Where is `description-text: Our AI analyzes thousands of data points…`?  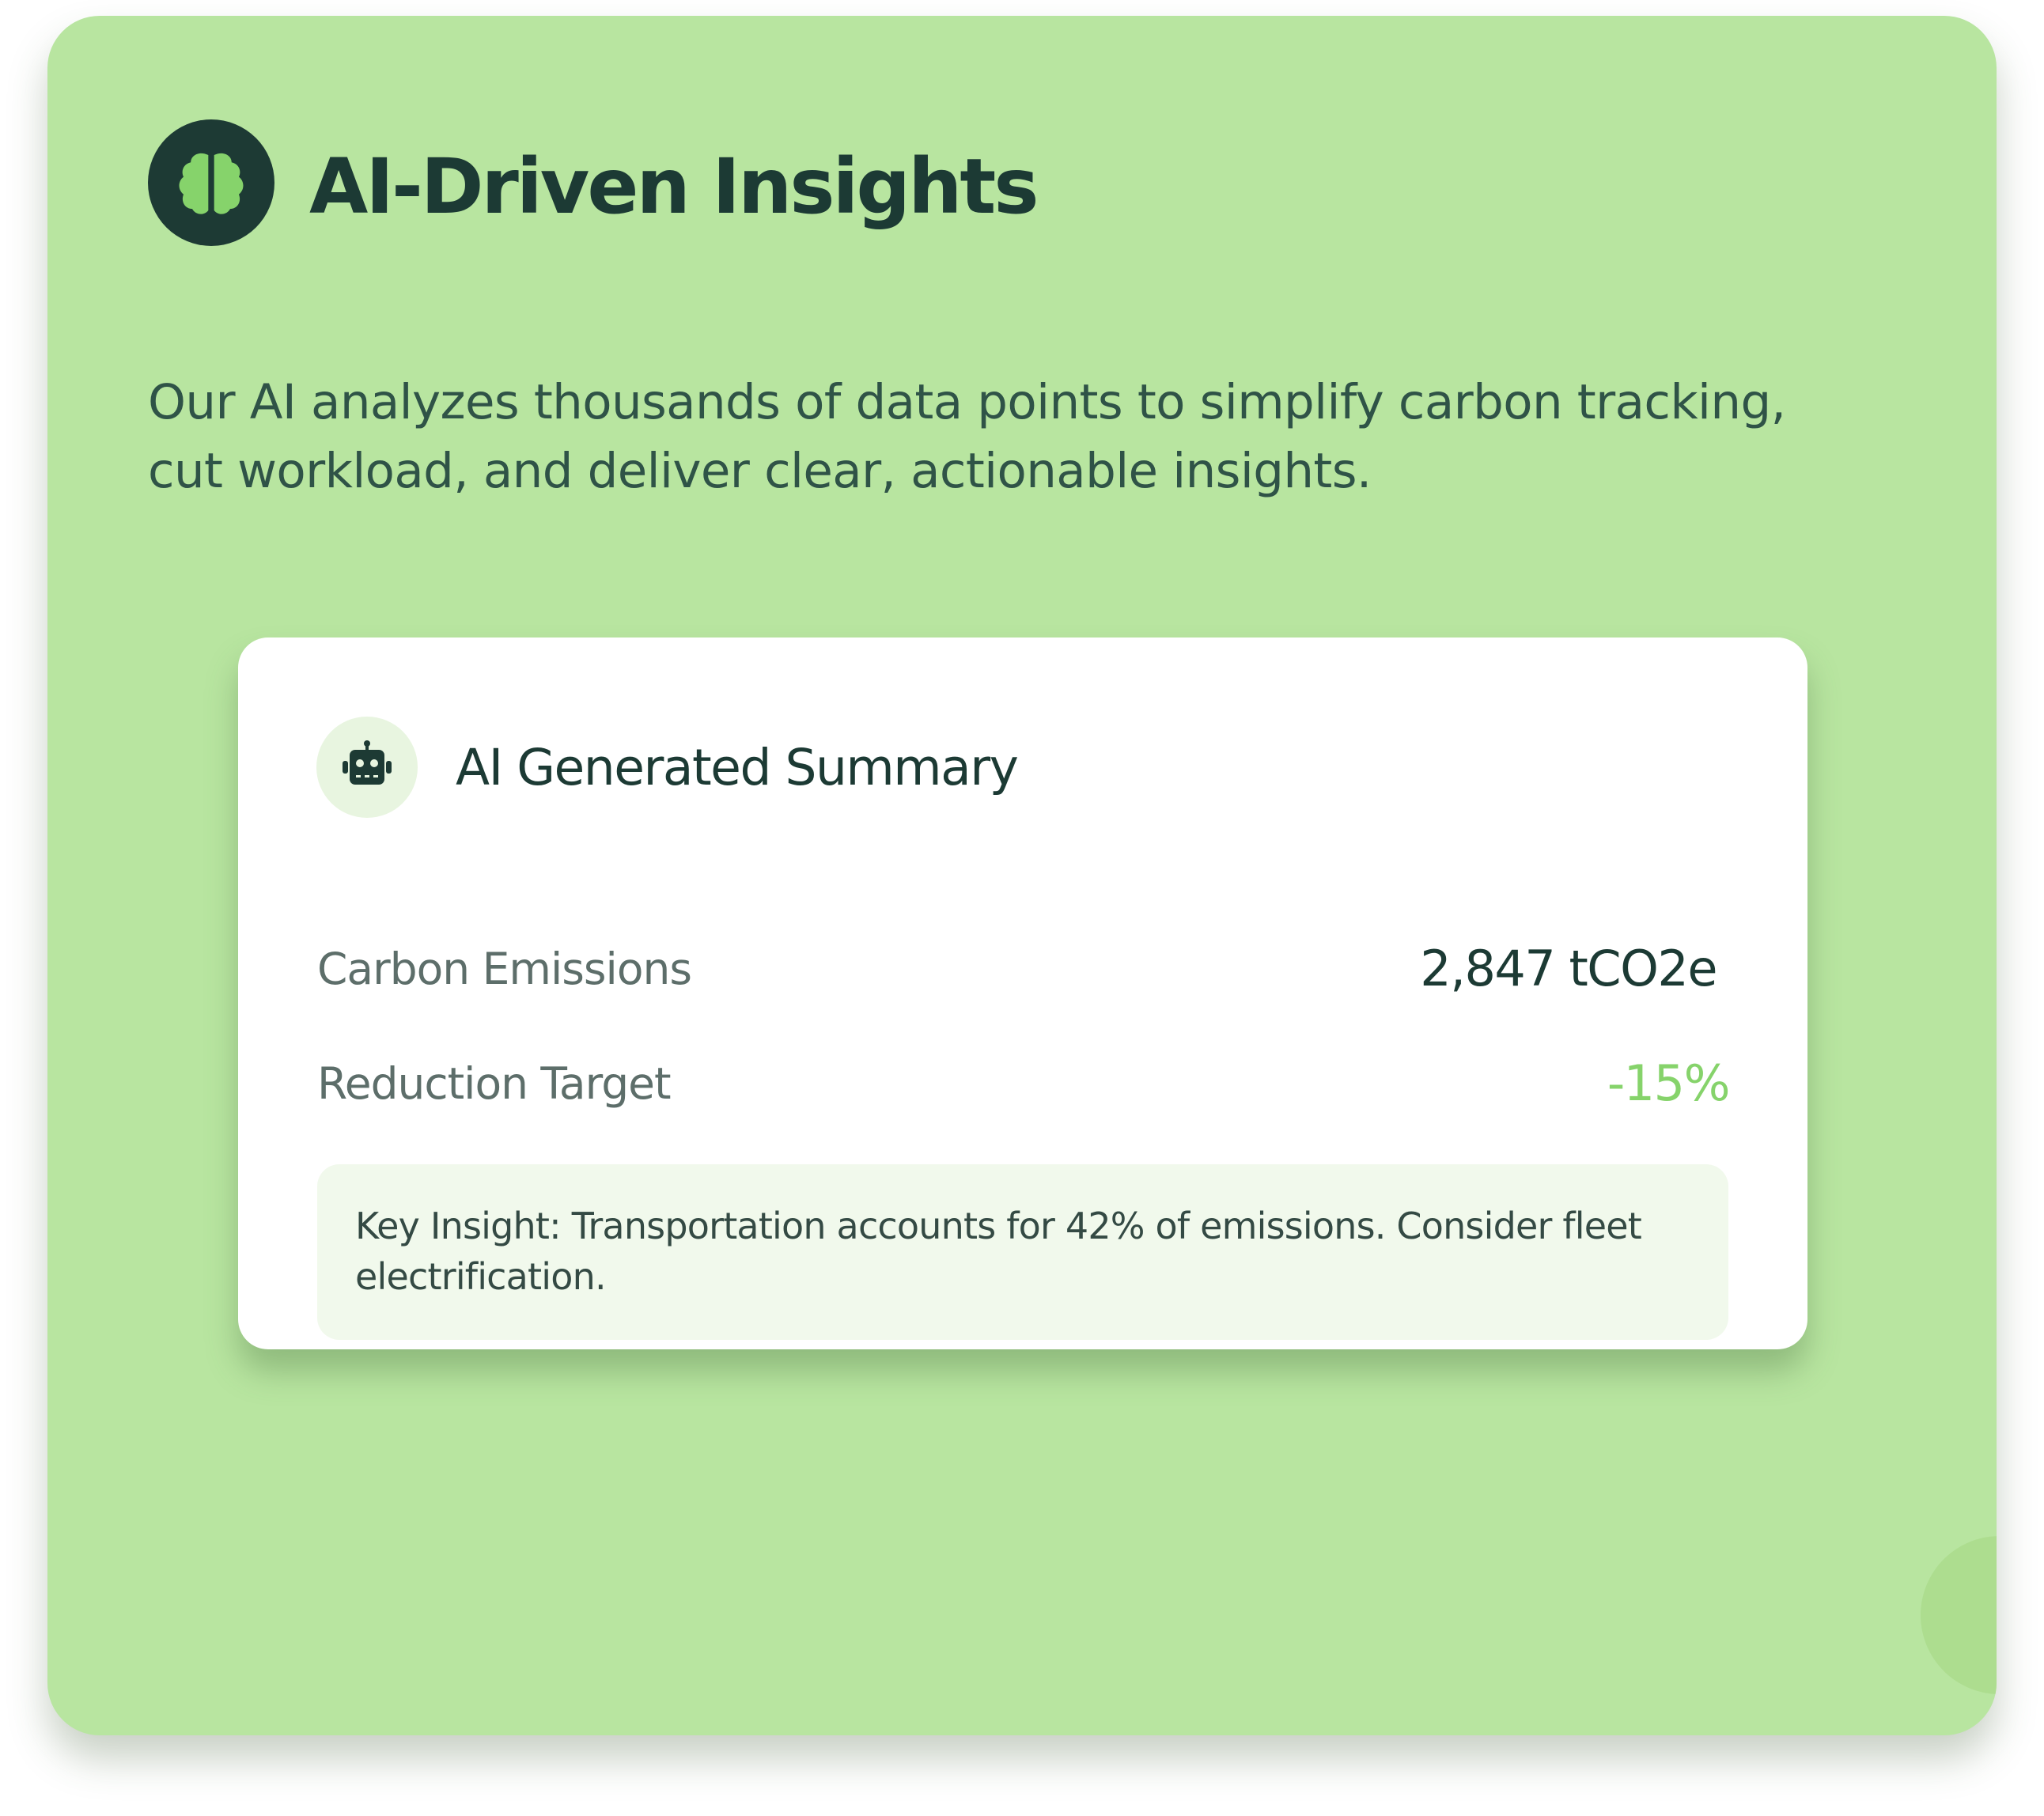
description-text: Our AI analyzes thousands of data points… is located at coordinates (967, 437).